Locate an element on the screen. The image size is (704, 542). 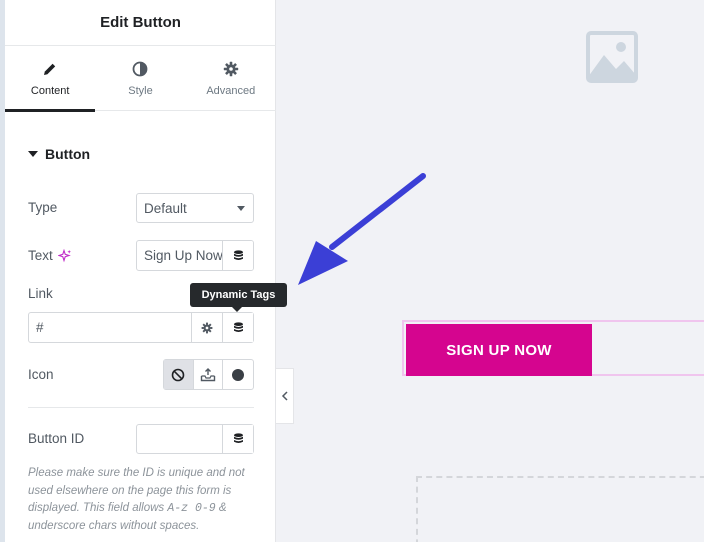
canvas-button-widget: SIGN UP NOW is located at coordinates (553, 348).